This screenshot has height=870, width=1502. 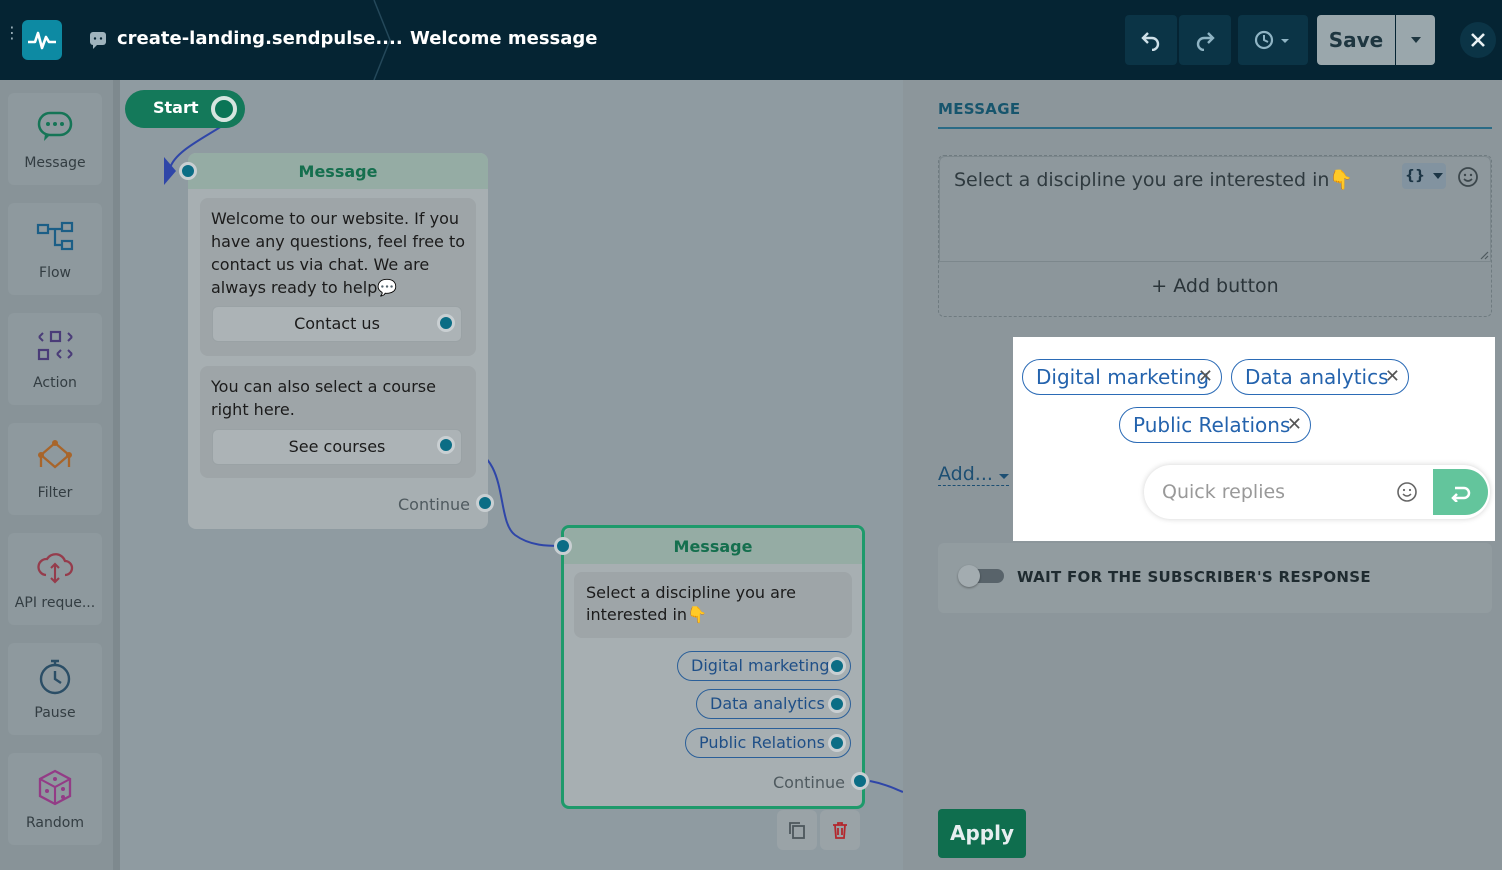 I want to click on close-button, so click(x=1478, y=40).